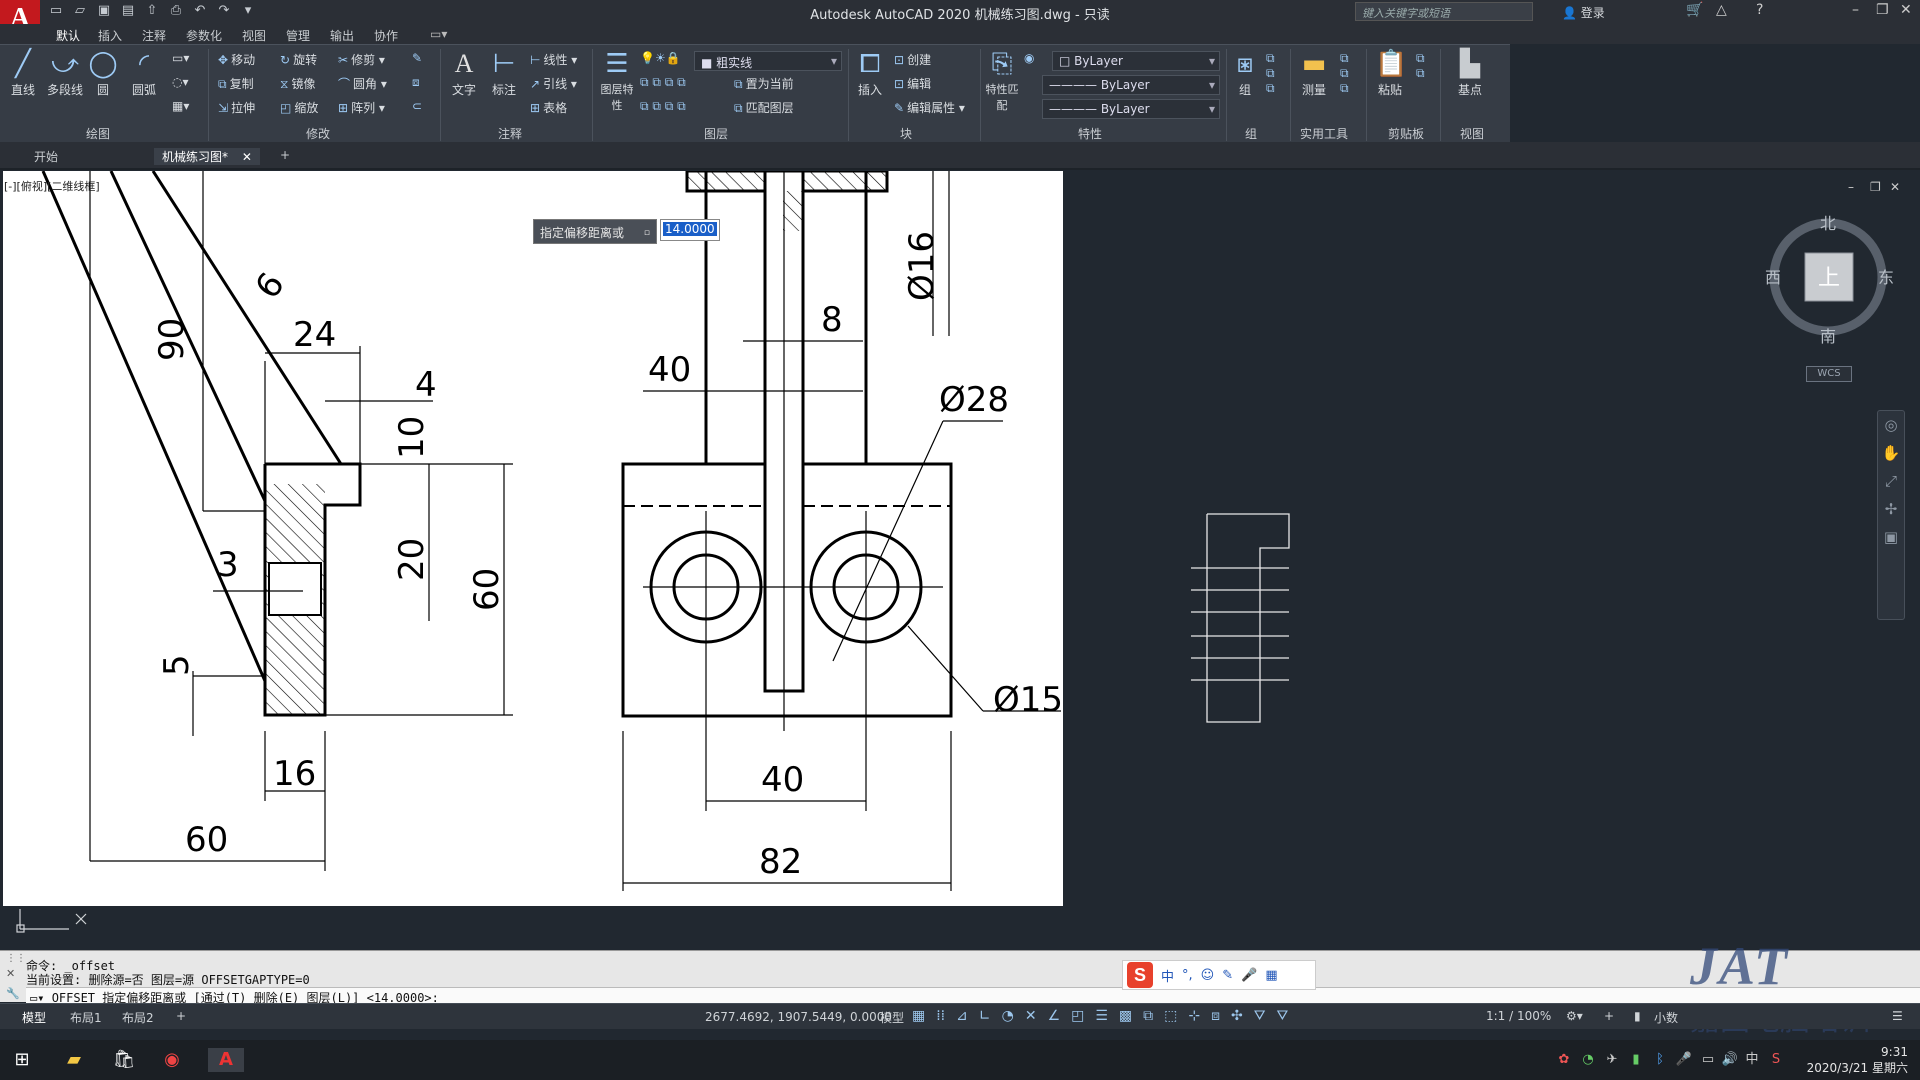 The width and height of the screenshot is (1920, 1080). I want to click on redo-icon: ↷, so click(224, 11).